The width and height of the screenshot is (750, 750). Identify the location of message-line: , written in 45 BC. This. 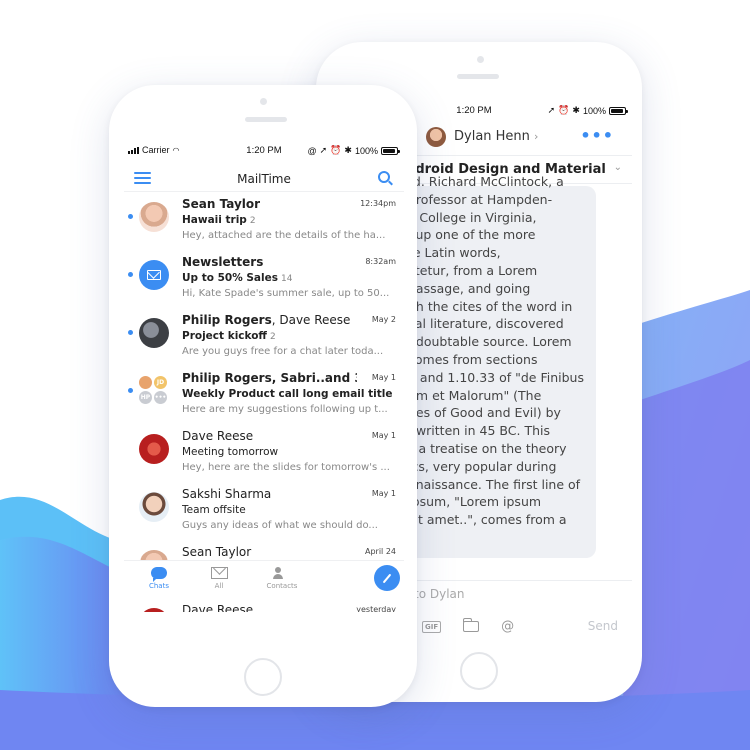
(479, 431).